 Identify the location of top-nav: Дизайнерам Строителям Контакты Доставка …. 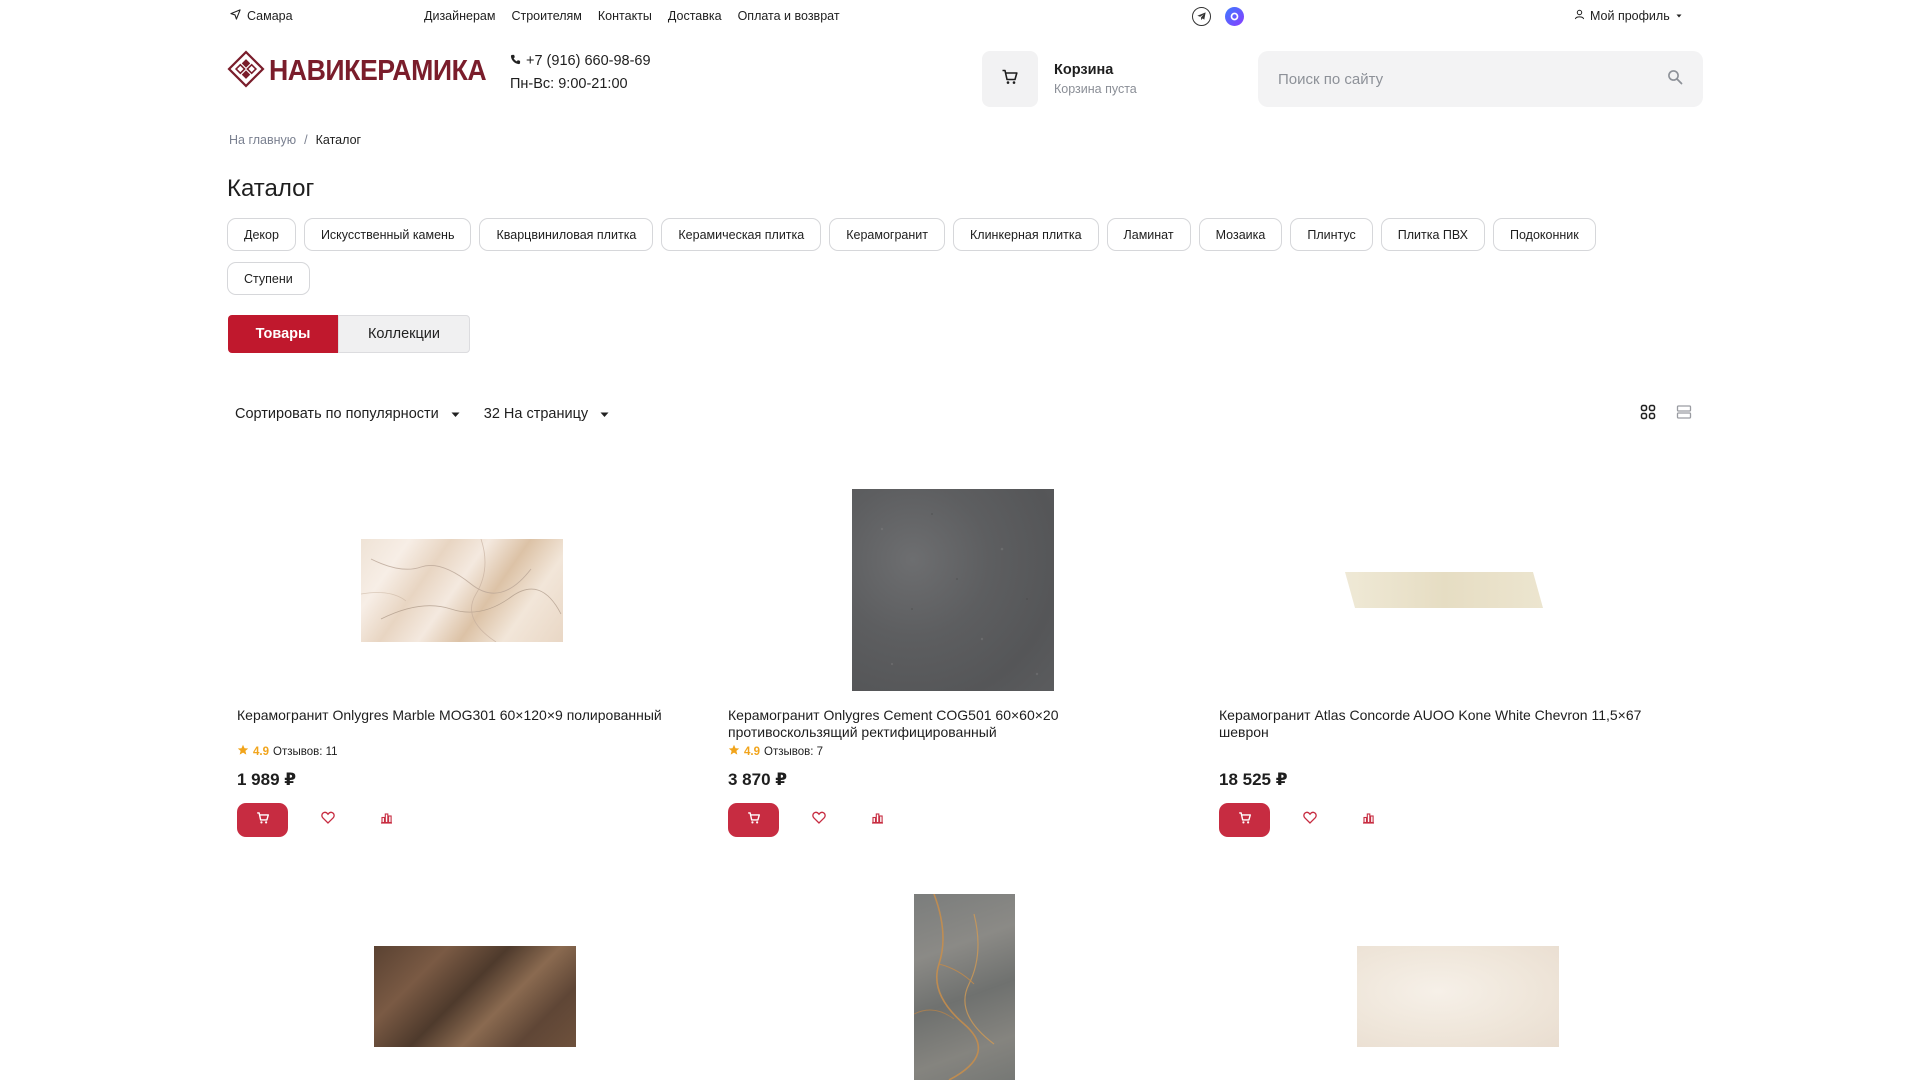
(632, 16).